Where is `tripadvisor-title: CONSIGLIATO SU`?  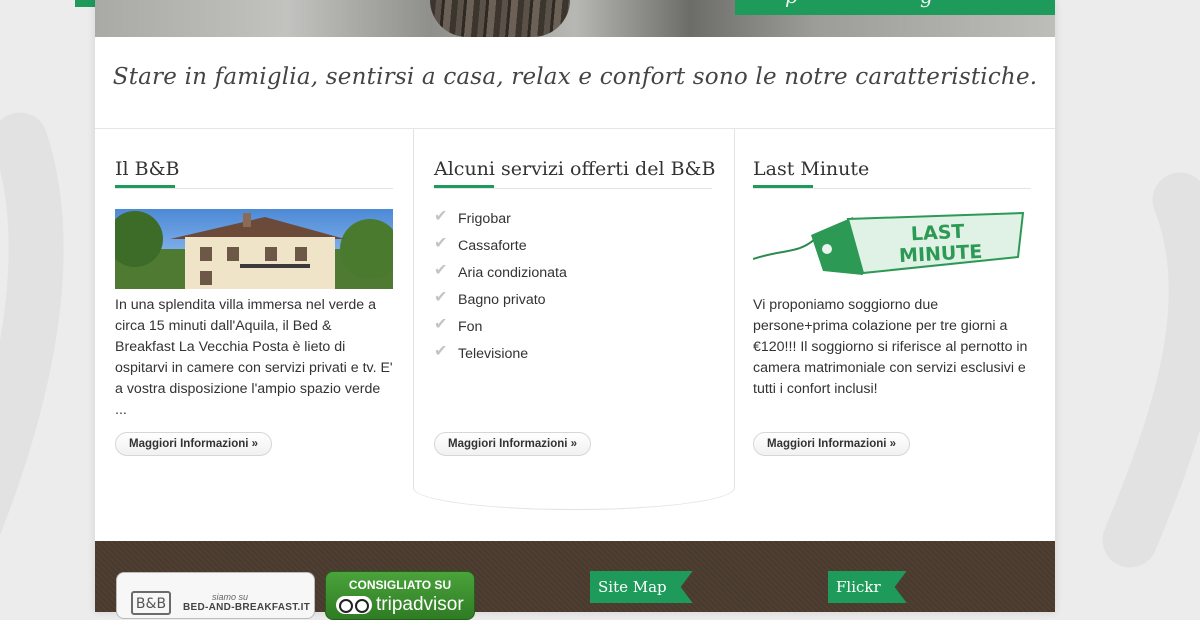
tripadvisor-title: CONSIGLIATO SU is located at coordinates (400, 585).